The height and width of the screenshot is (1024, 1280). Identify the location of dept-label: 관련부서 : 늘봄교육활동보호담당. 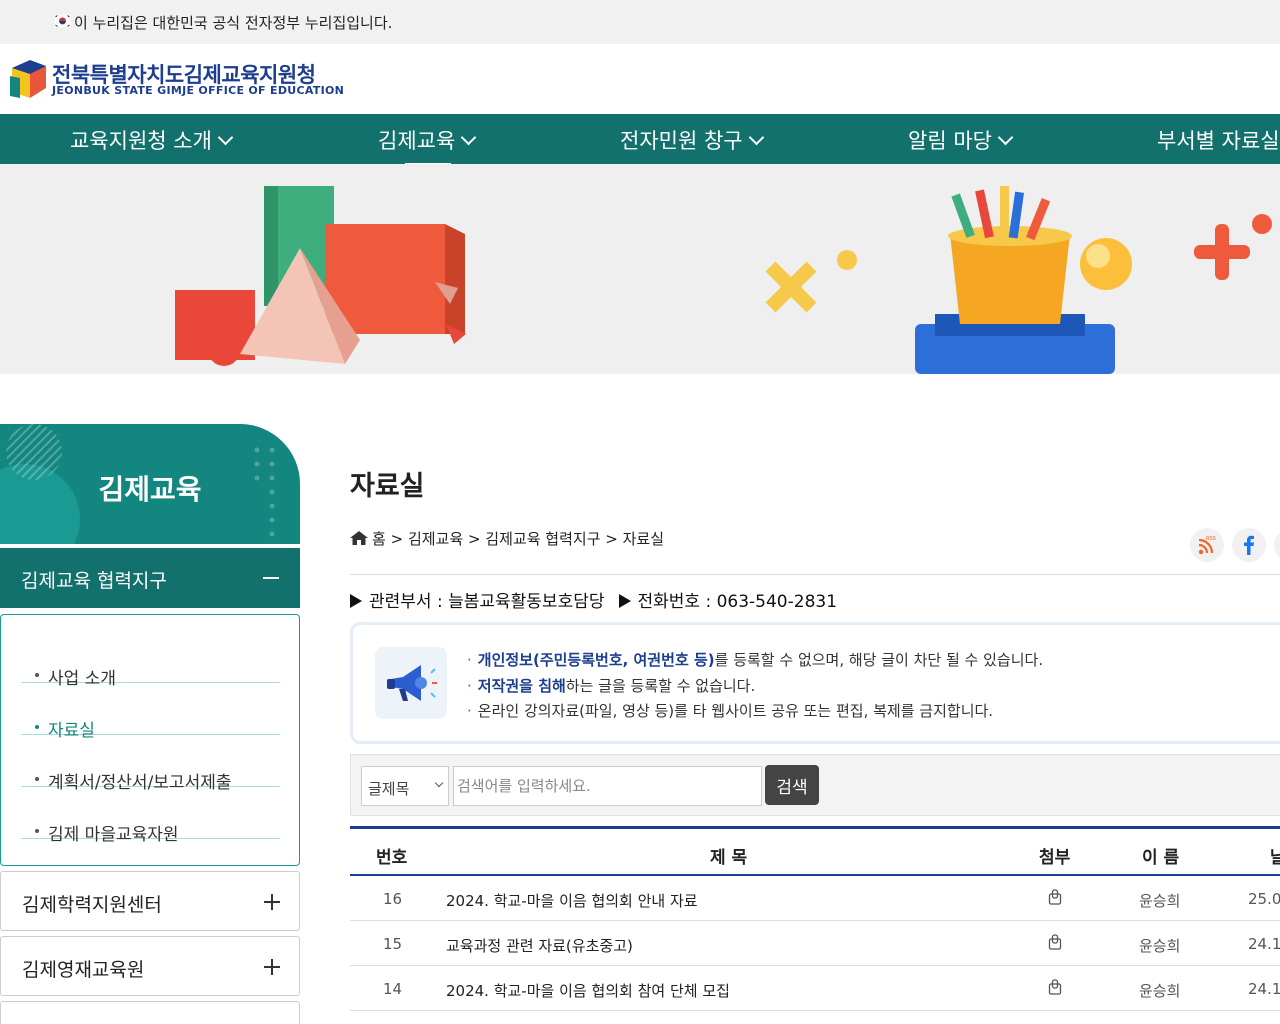
(487, 602).